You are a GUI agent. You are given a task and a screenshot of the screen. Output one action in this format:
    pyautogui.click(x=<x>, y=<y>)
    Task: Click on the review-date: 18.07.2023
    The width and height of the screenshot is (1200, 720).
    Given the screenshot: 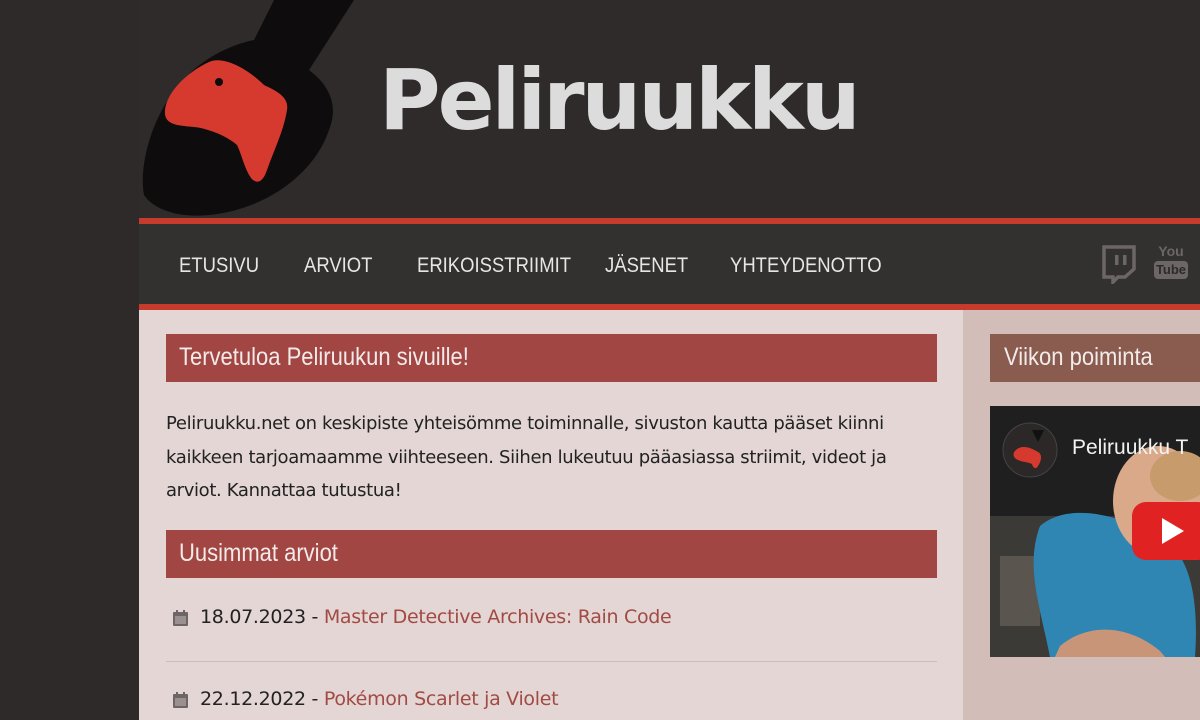 What is the action you would take?
    pyautogui.click(x=253, y=617)
    